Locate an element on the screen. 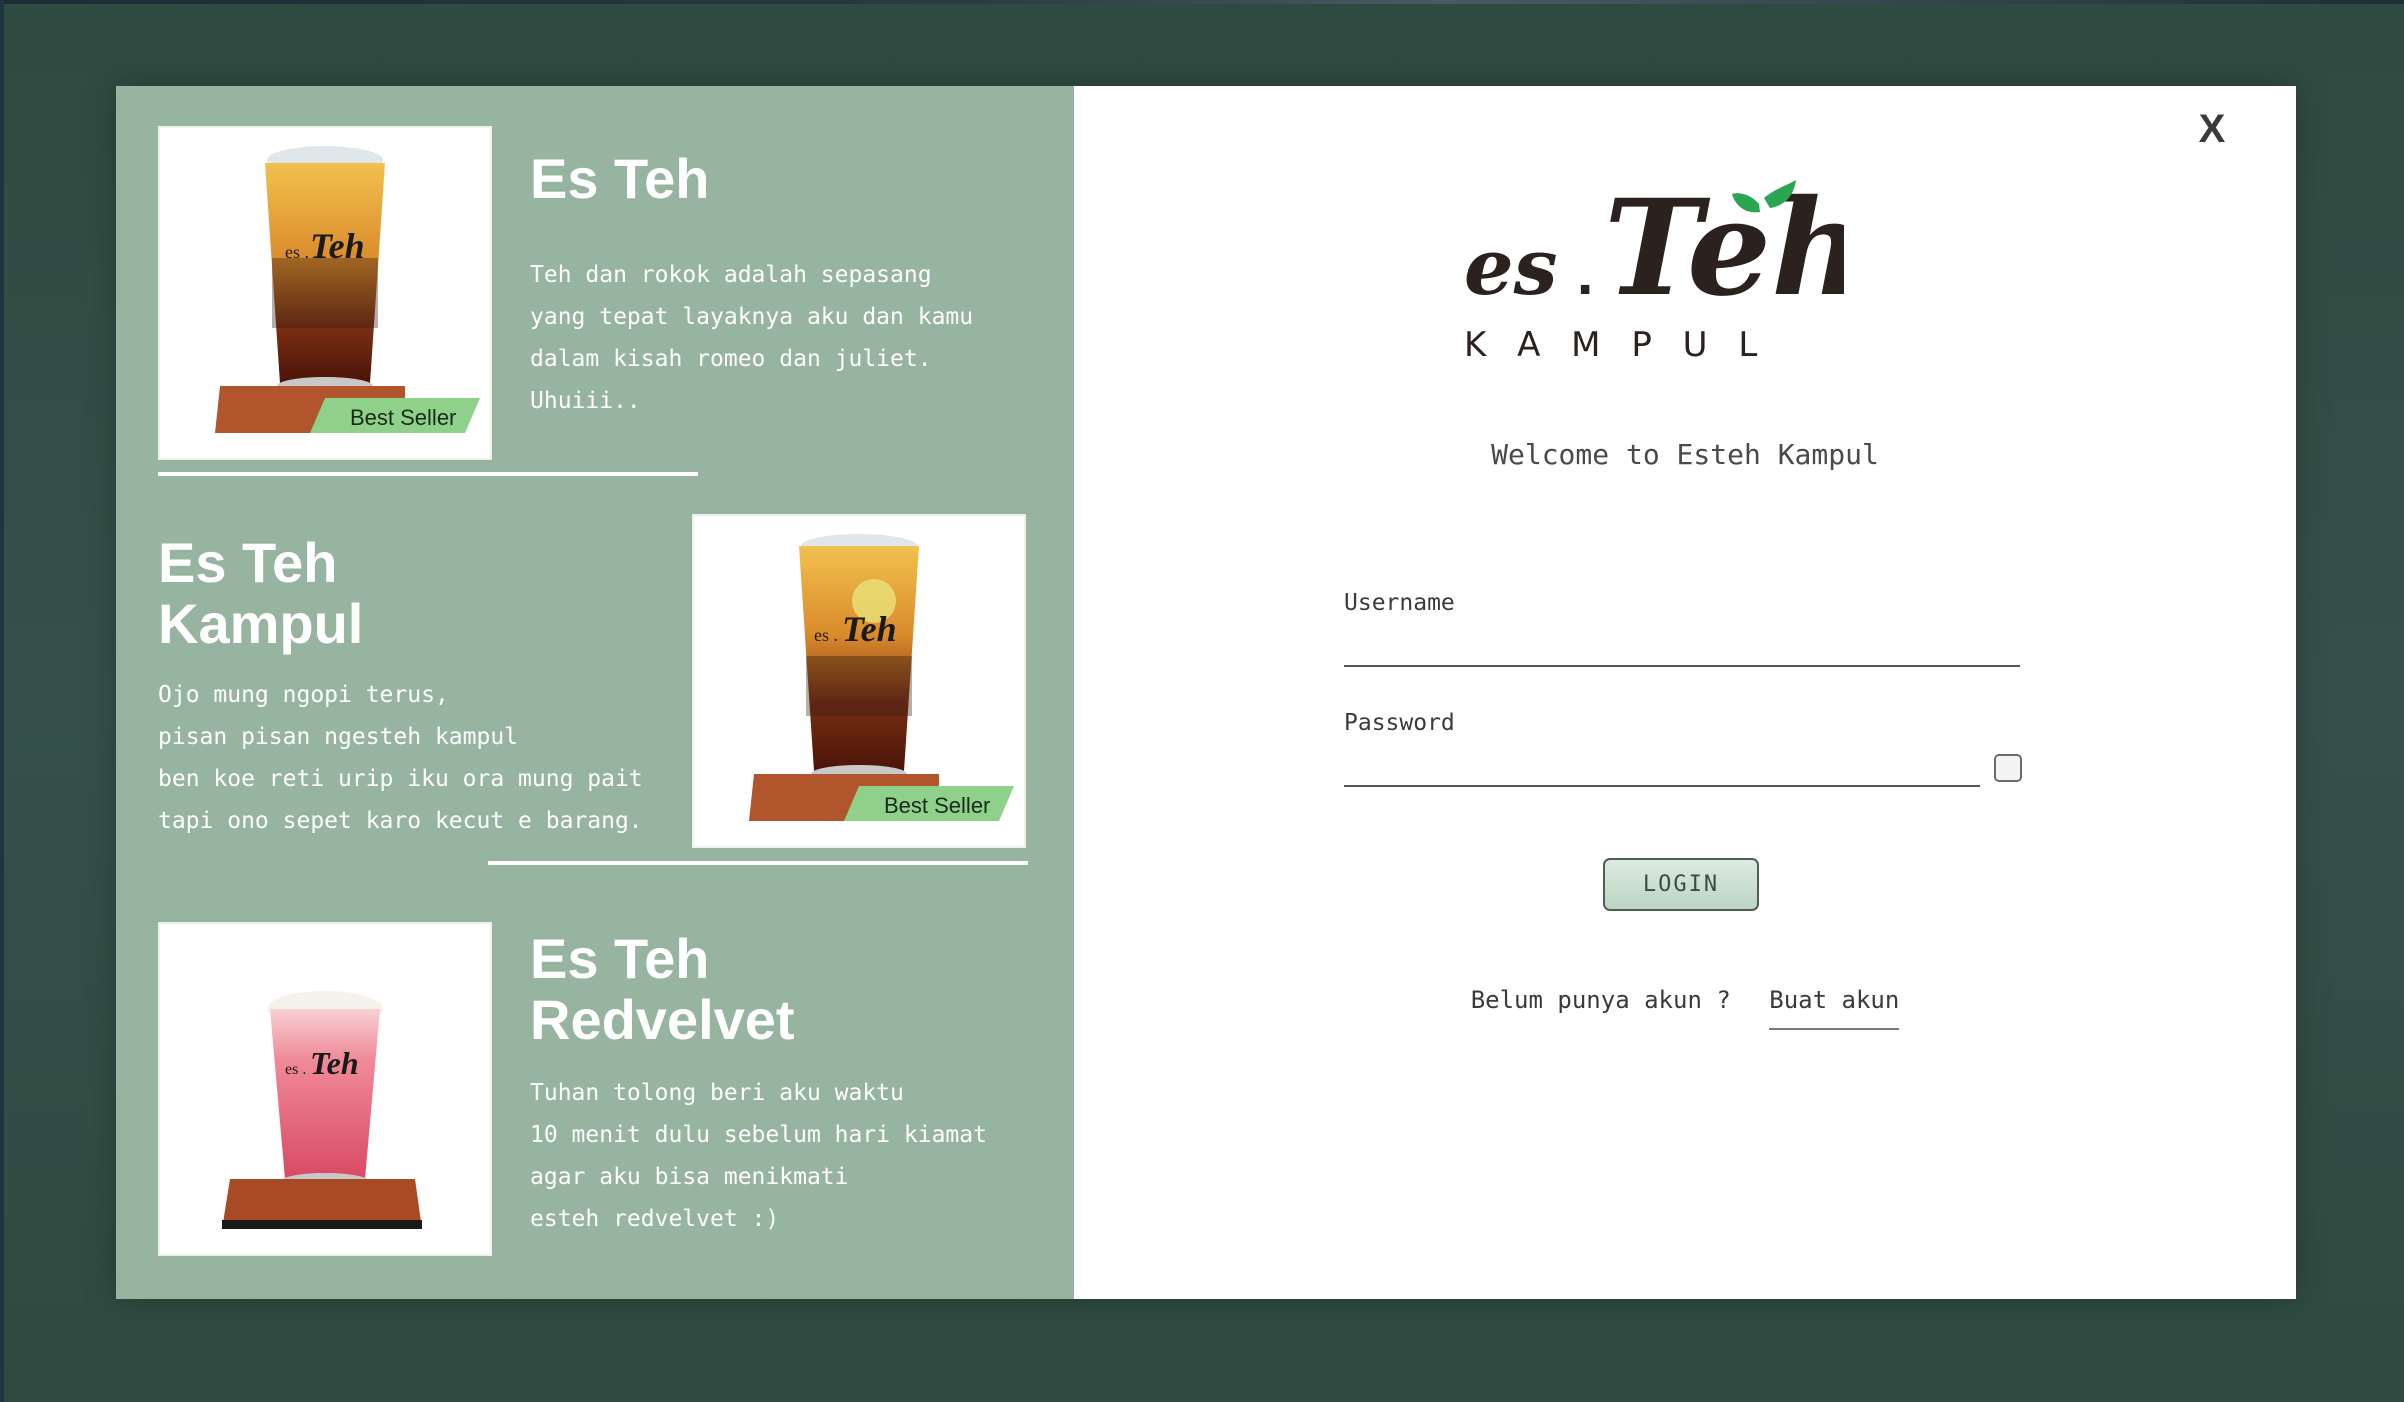 The width and height of the screenshot is (2404, 1402). username-input is located at coordinates (1682, 649).